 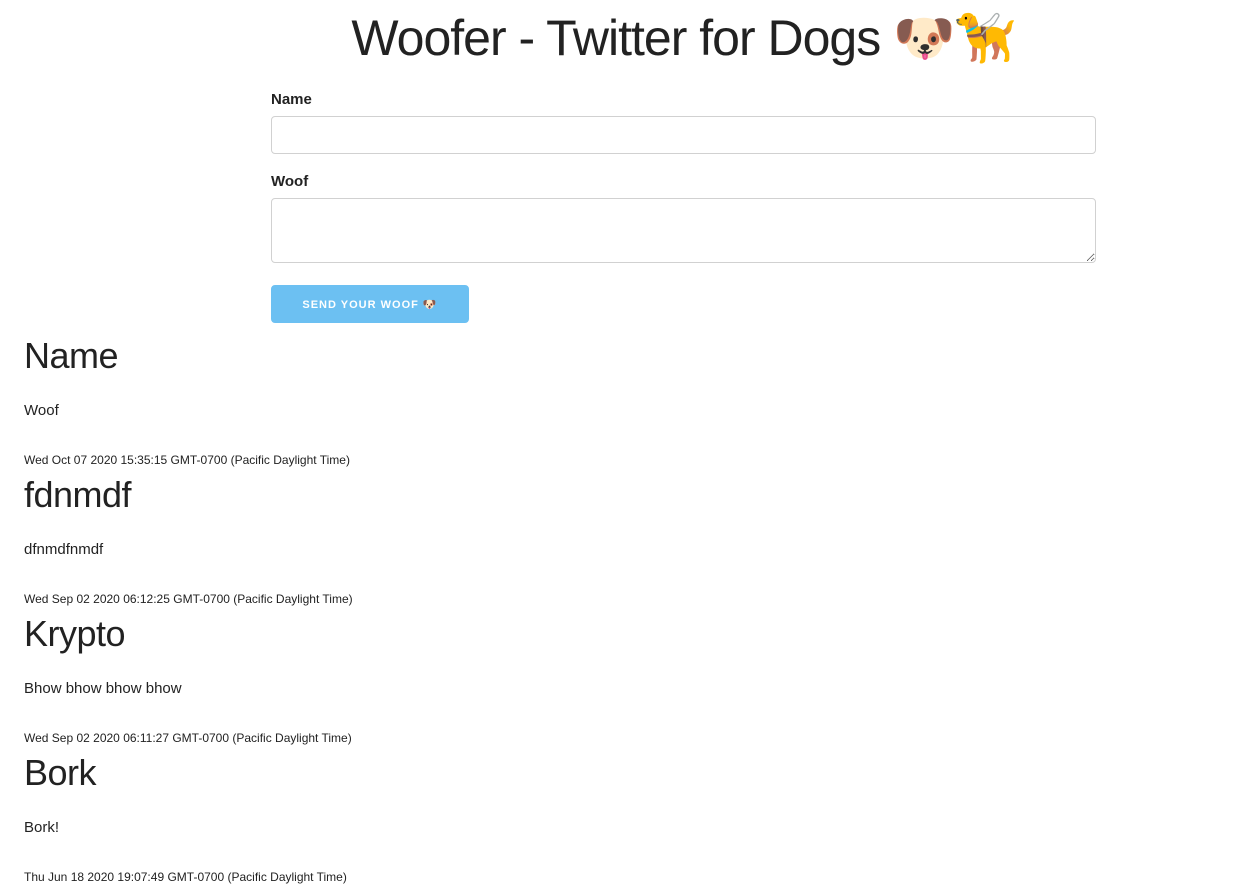 I want to click on send-woof-button: Send your woof 🐶, so click(x=370, y=304).